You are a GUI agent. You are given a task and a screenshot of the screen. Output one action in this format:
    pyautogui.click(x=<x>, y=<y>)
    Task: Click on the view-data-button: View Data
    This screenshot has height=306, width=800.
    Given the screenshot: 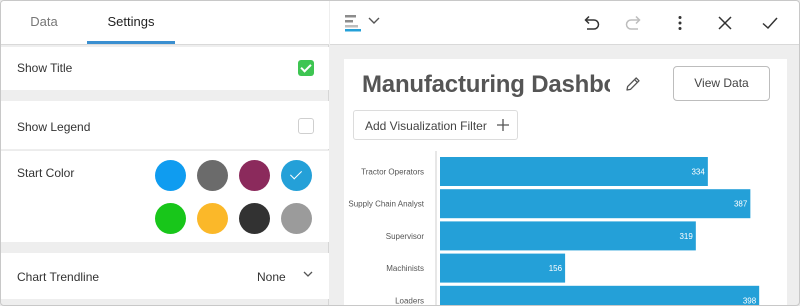 What is the action you would take?
    pyautogui.click(x=721, y=83)
    